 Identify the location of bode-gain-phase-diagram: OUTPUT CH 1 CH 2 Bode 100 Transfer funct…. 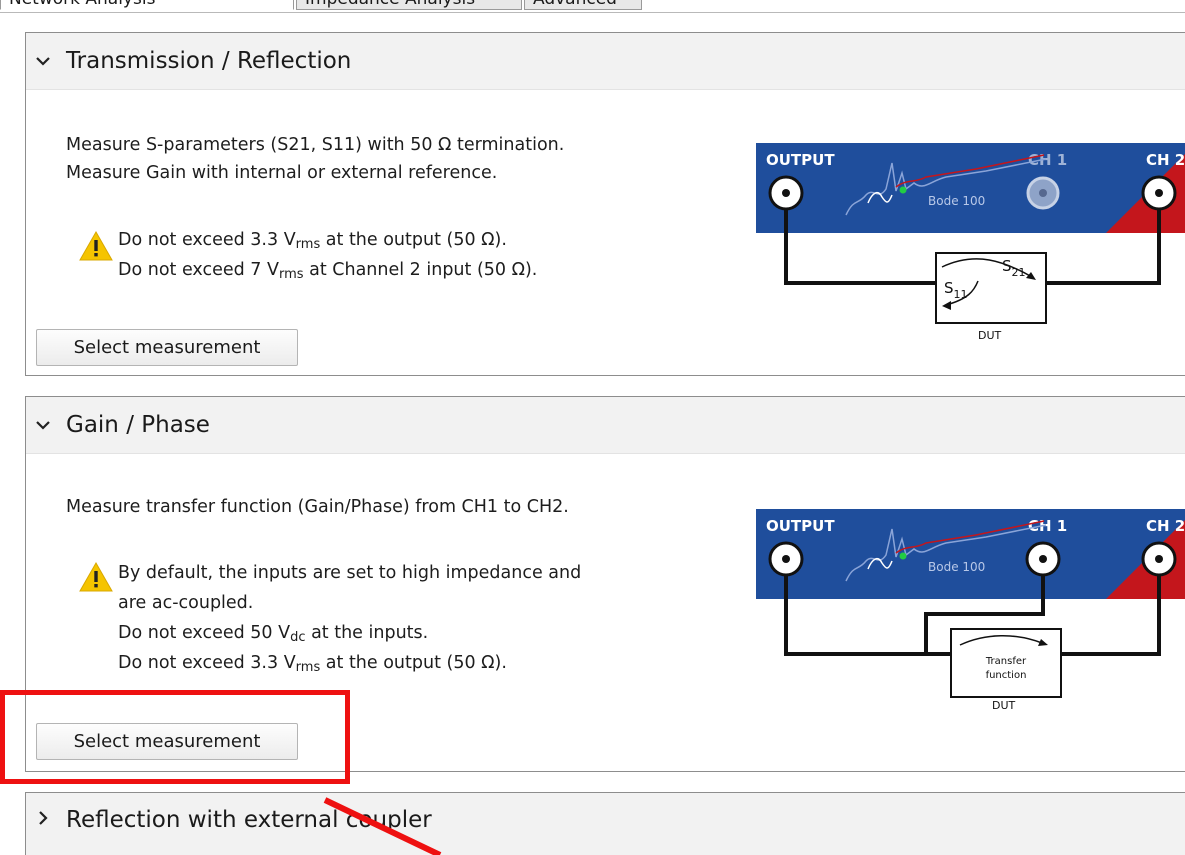
(970, 609).